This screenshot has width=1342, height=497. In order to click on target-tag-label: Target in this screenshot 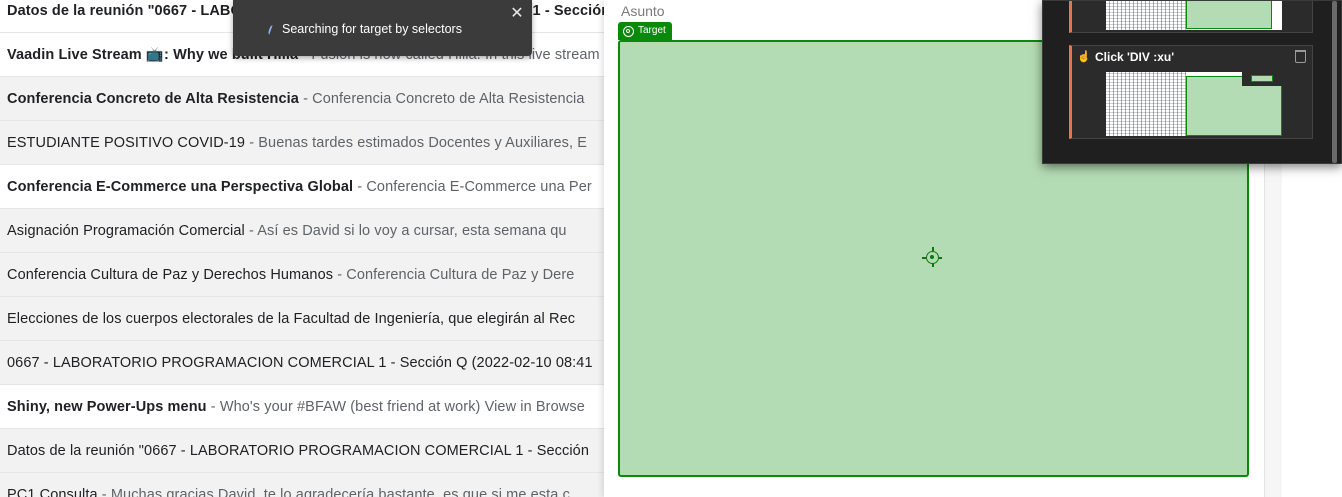, I will do `click(652, 30)`.